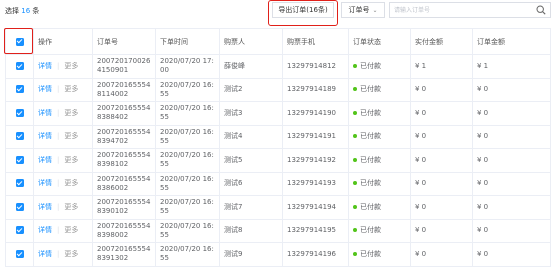 This screenshot has width=554, height=267. Describe the element at coordinates (113, 164) in the screenshot. I see `order-no-line2: 8398102` at that location.